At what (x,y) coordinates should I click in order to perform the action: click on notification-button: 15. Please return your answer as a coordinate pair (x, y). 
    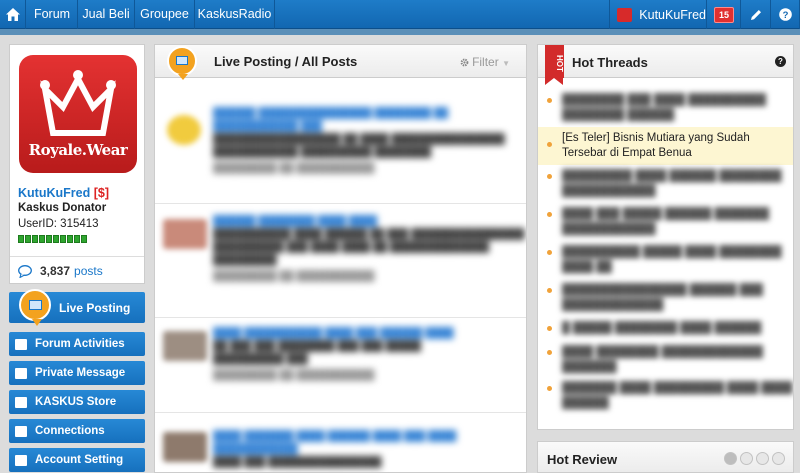
    Looking at the image, I should click on (724, 14).